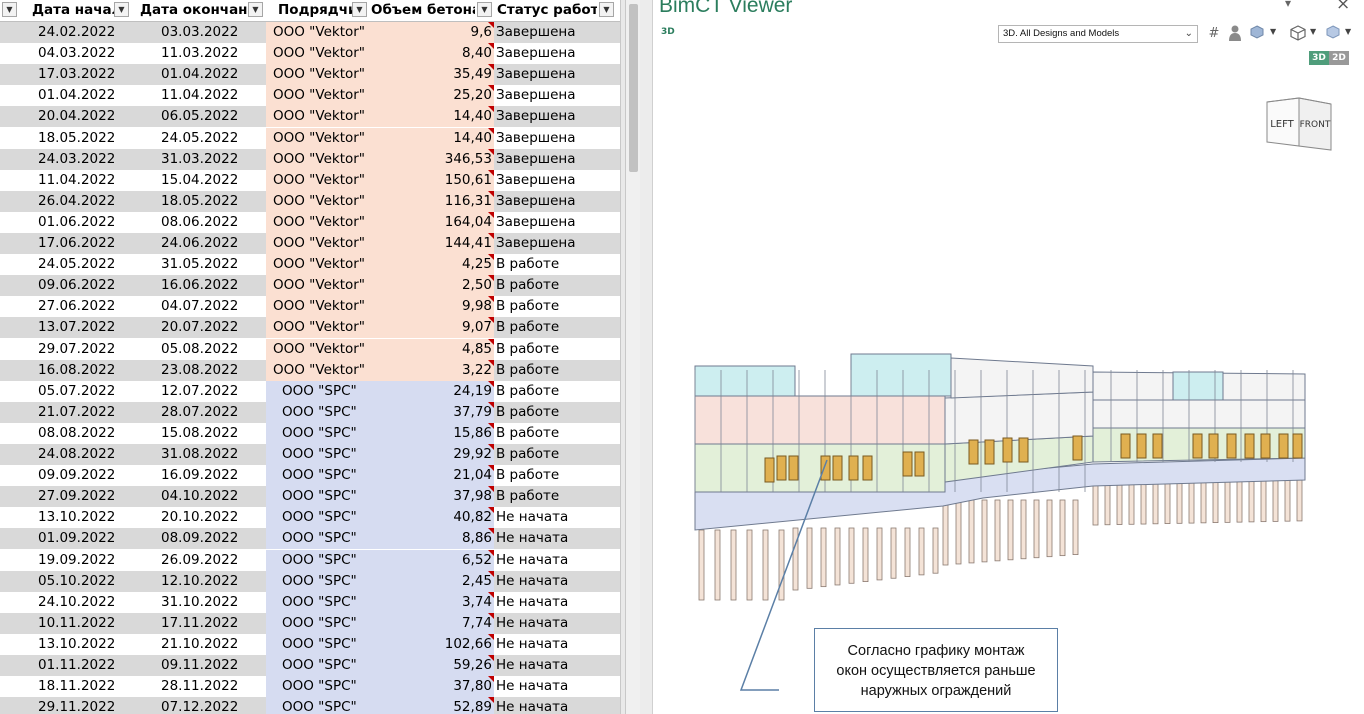  What do you see at coordinates (83, 74) in the screenshot?
I see `cell-start: 17.03.2022` at bounding box center [83, 74].